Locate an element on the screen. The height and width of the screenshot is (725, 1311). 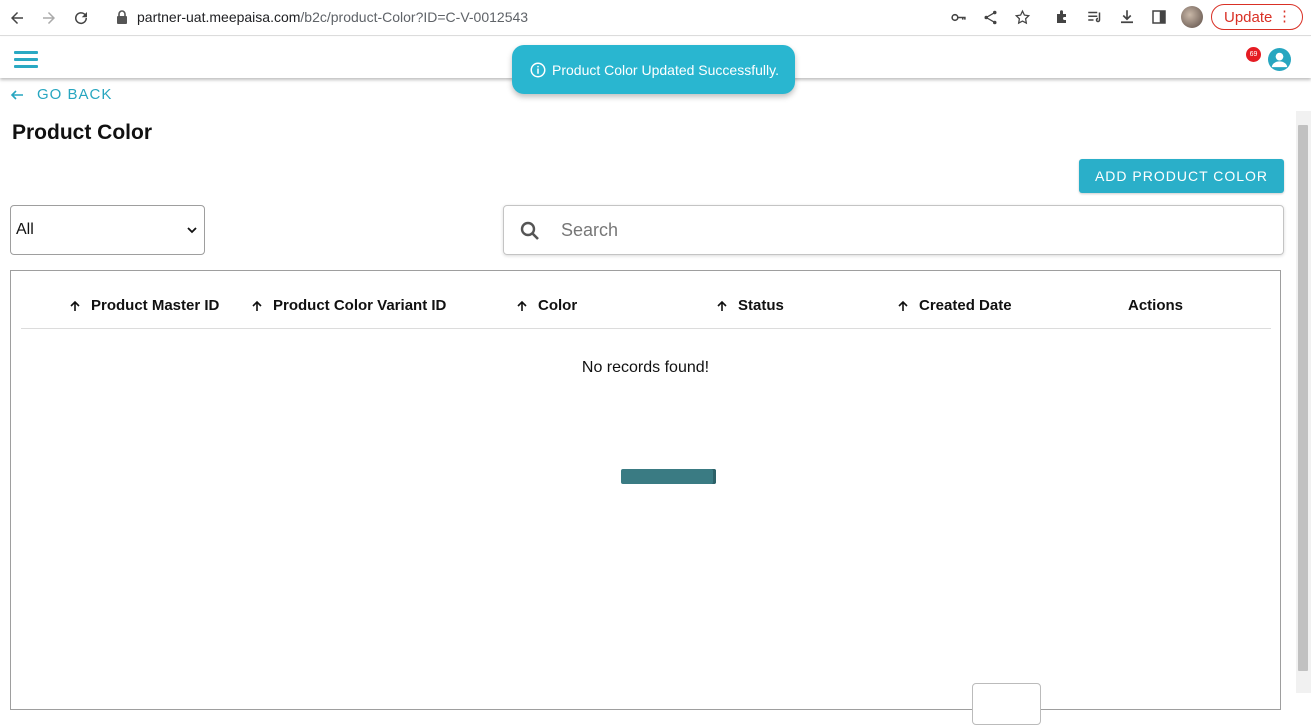
more-vert-icon: ⋮ is located at coordinates (1284, 17).